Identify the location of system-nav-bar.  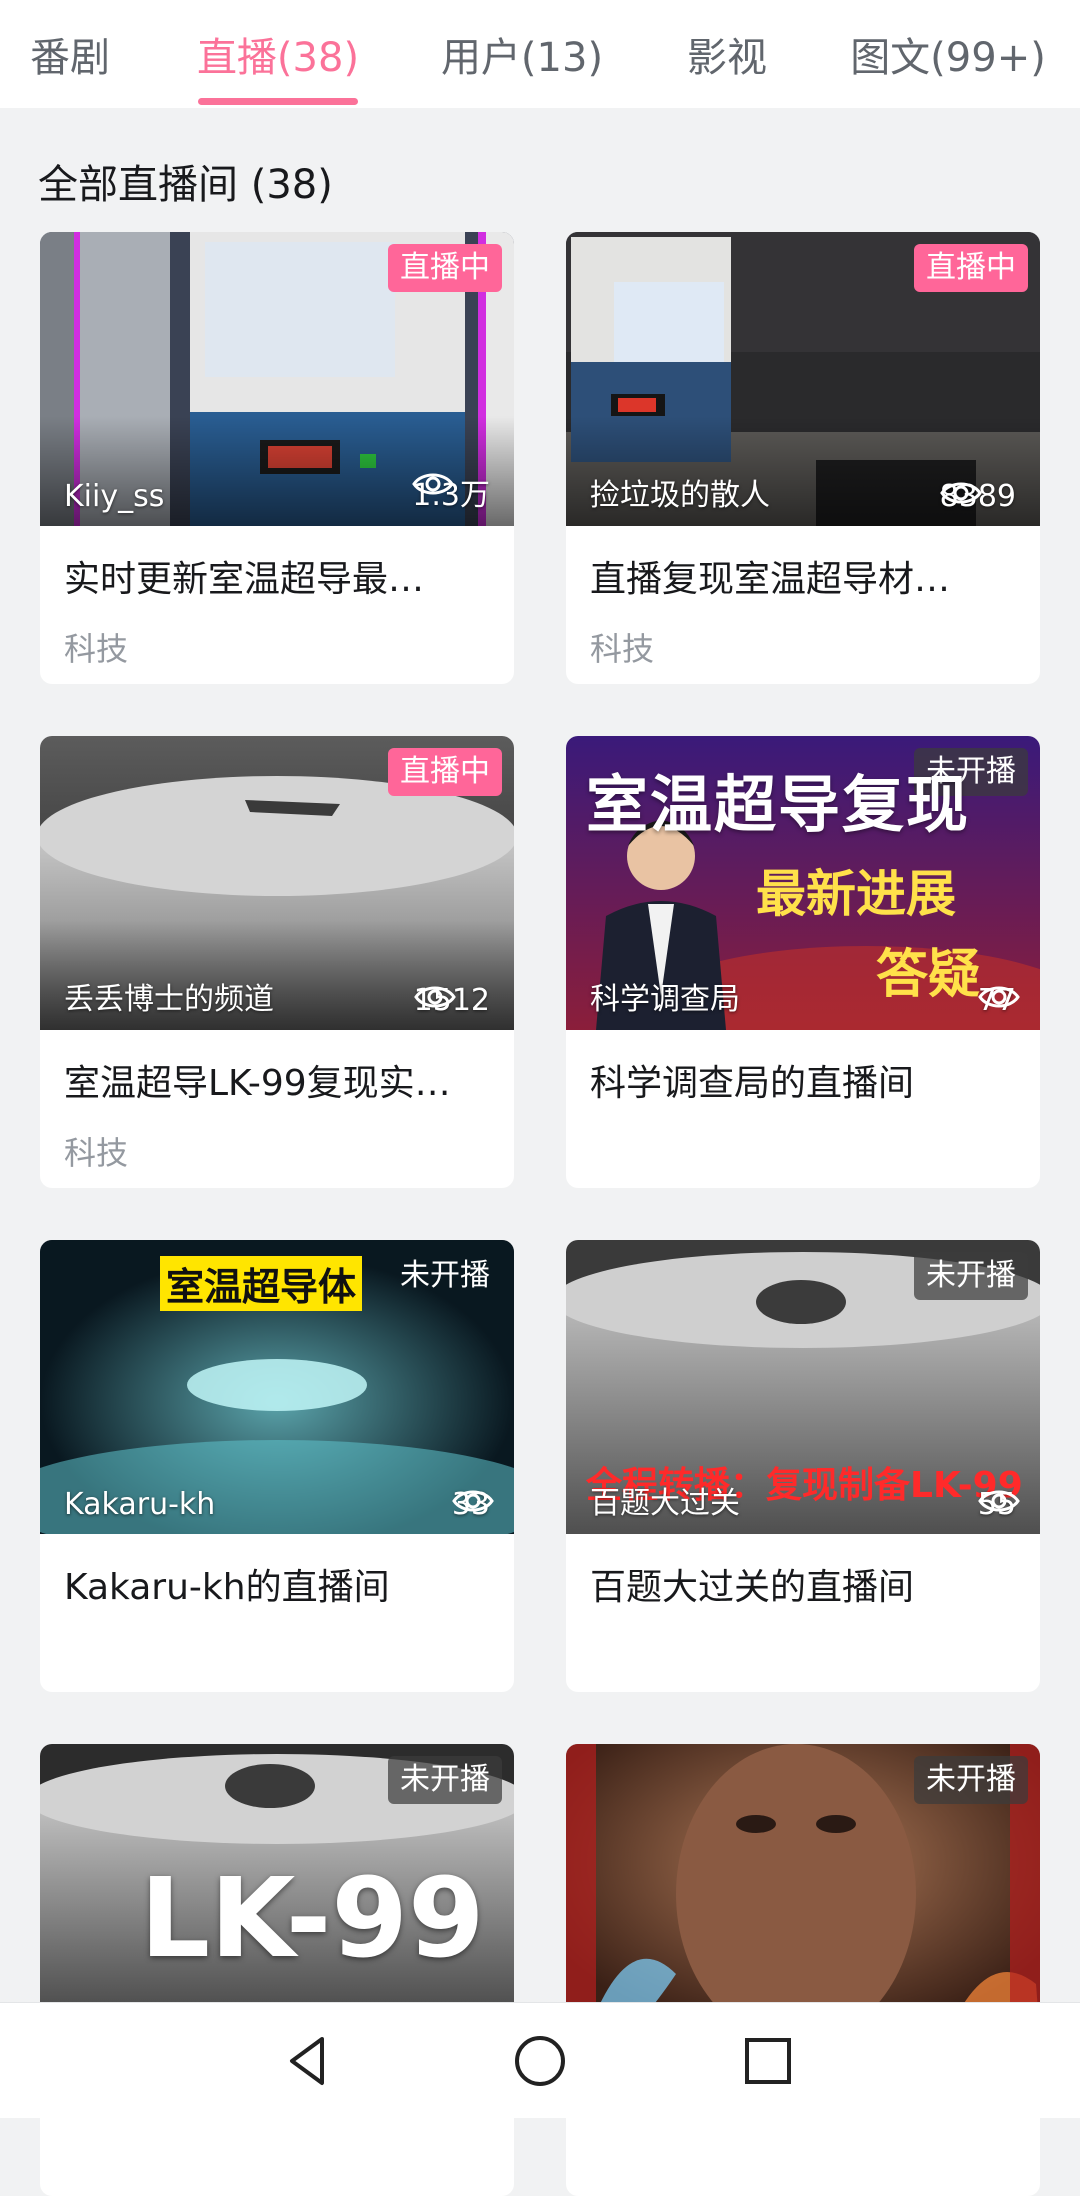
(540, 2060).